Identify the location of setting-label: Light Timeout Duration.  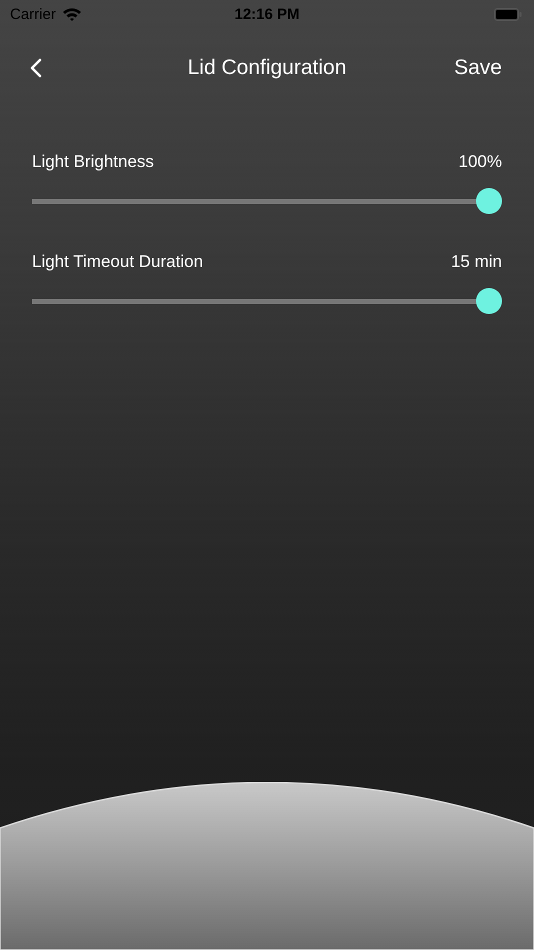
(118, 262).